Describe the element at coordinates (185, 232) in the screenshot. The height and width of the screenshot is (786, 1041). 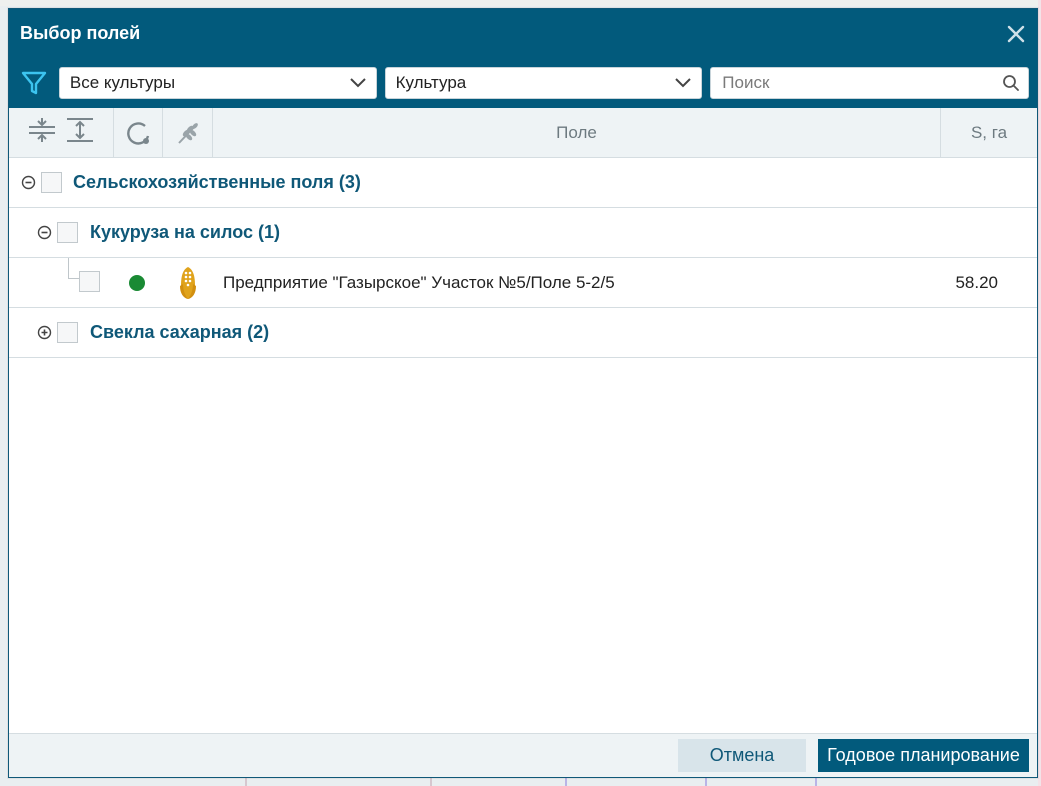
I see `group-label: Кукуруза на силос (1)` at that location.